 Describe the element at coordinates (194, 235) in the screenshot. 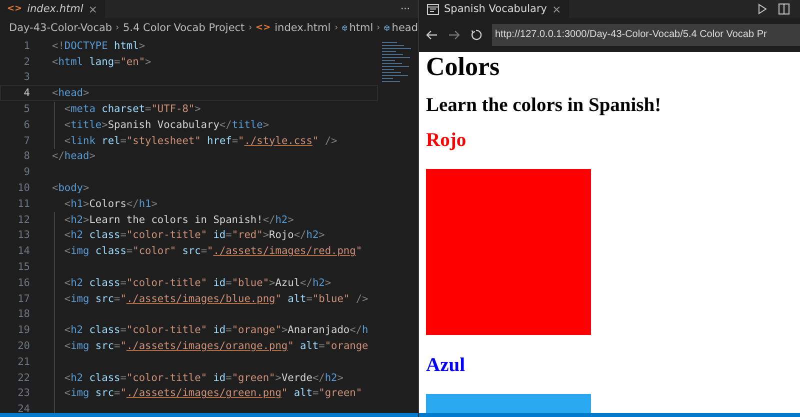

I see `code-line: <h2 class="color-title" id="red">Rojo</h2>` at that location.